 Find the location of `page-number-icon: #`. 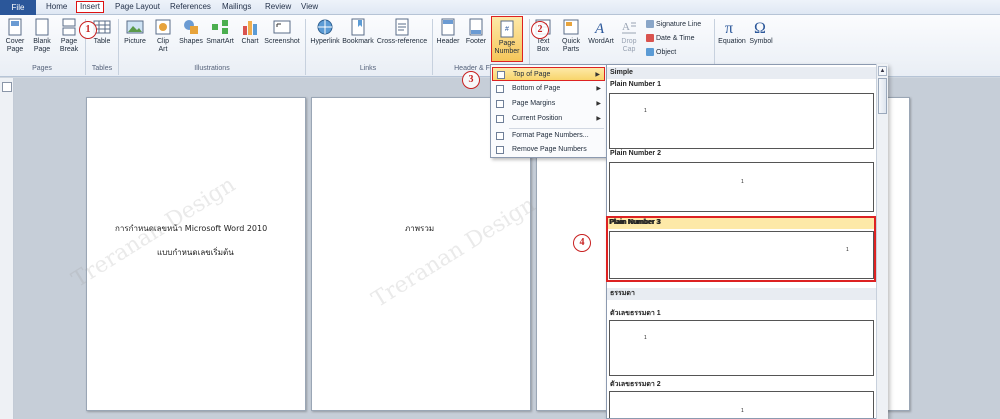

page-number-icon: # is located at coordinates (507, 29).